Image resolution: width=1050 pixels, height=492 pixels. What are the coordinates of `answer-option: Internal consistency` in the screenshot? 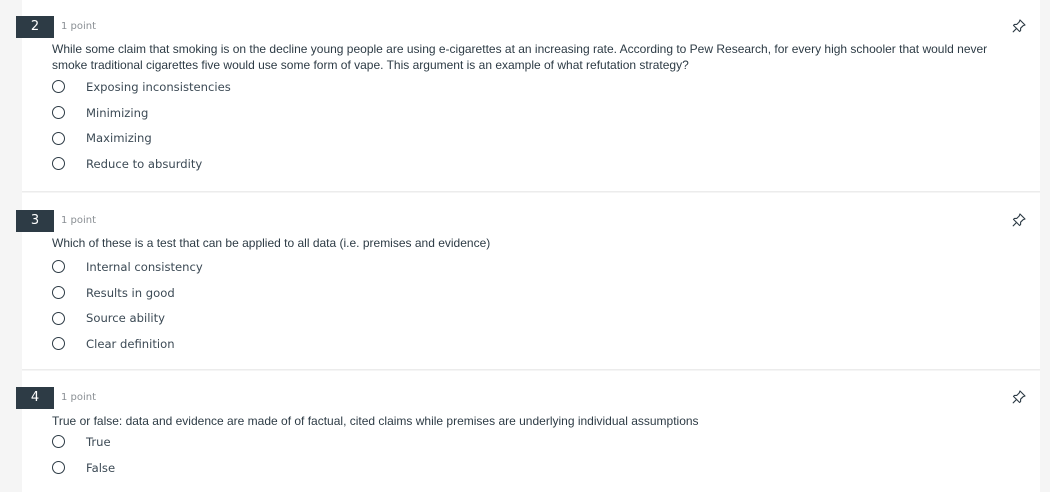 It's located at (127, 267).